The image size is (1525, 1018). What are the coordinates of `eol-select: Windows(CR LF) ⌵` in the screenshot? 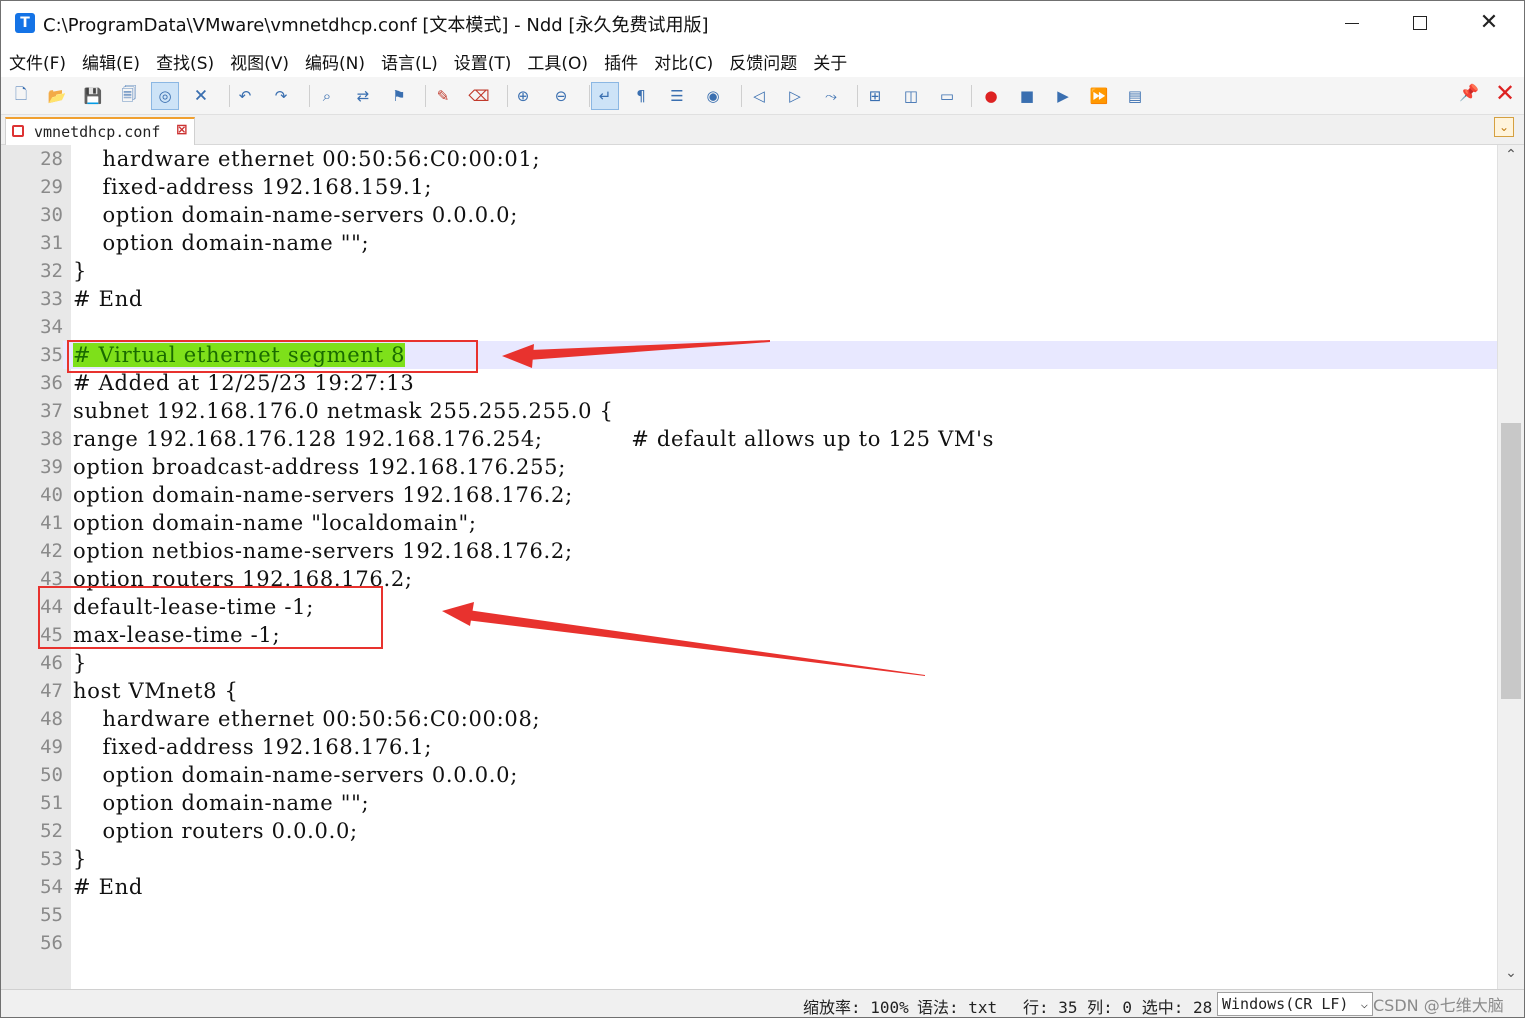 It's located at (1295, 1004).